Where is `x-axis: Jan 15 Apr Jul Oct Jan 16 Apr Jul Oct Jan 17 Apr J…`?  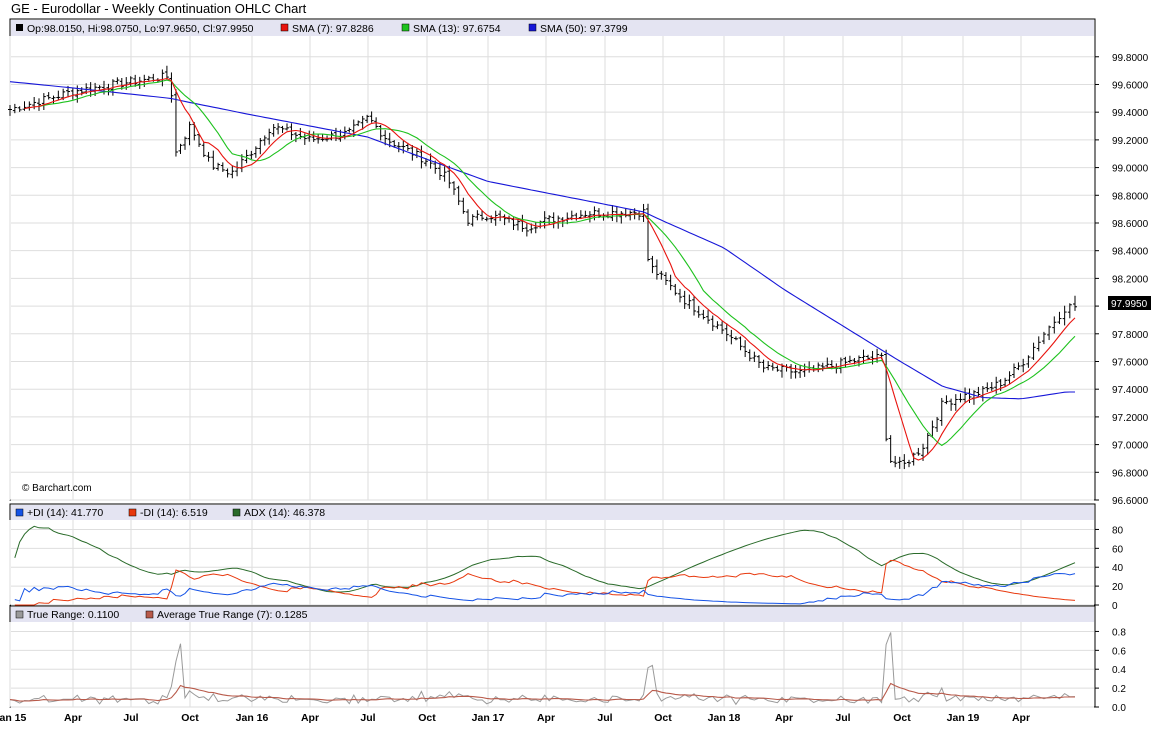 x-axis: Jan 15 Apr Jul Oct Jan 16 Apr Jul Oct Jan 17 Apr J… is located at coordinates (515, 718).